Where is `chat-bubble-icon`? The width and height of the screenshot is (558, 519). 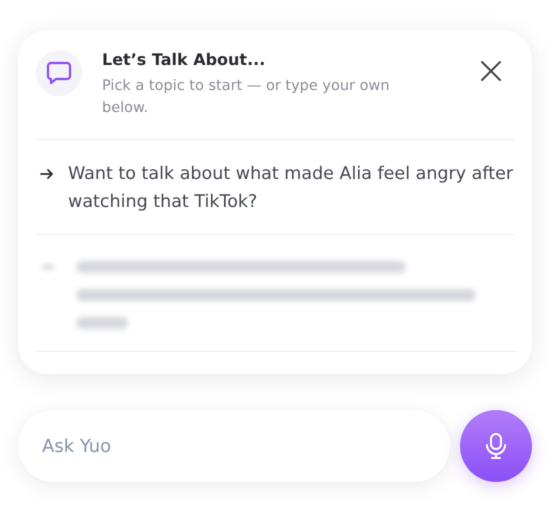 chat-bubble-icon is located at coordinates (59, 73).